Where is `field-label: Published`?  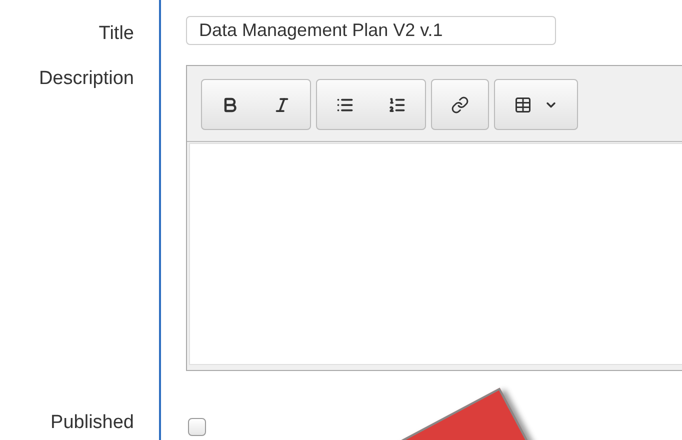 field-label: Published is located at coordinates (92, 423).